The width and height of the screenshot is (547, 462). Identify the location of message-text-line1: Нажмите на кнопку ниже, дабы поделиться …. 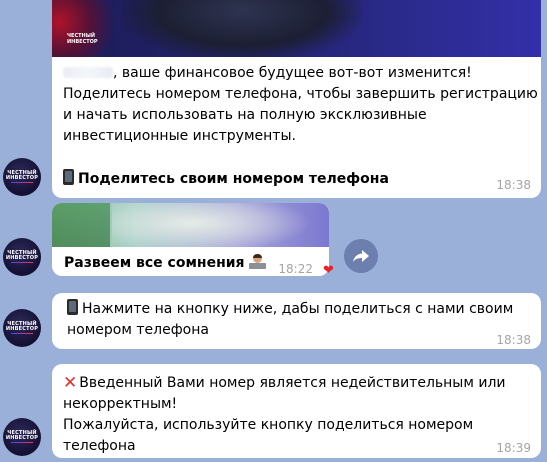
(298, 309).